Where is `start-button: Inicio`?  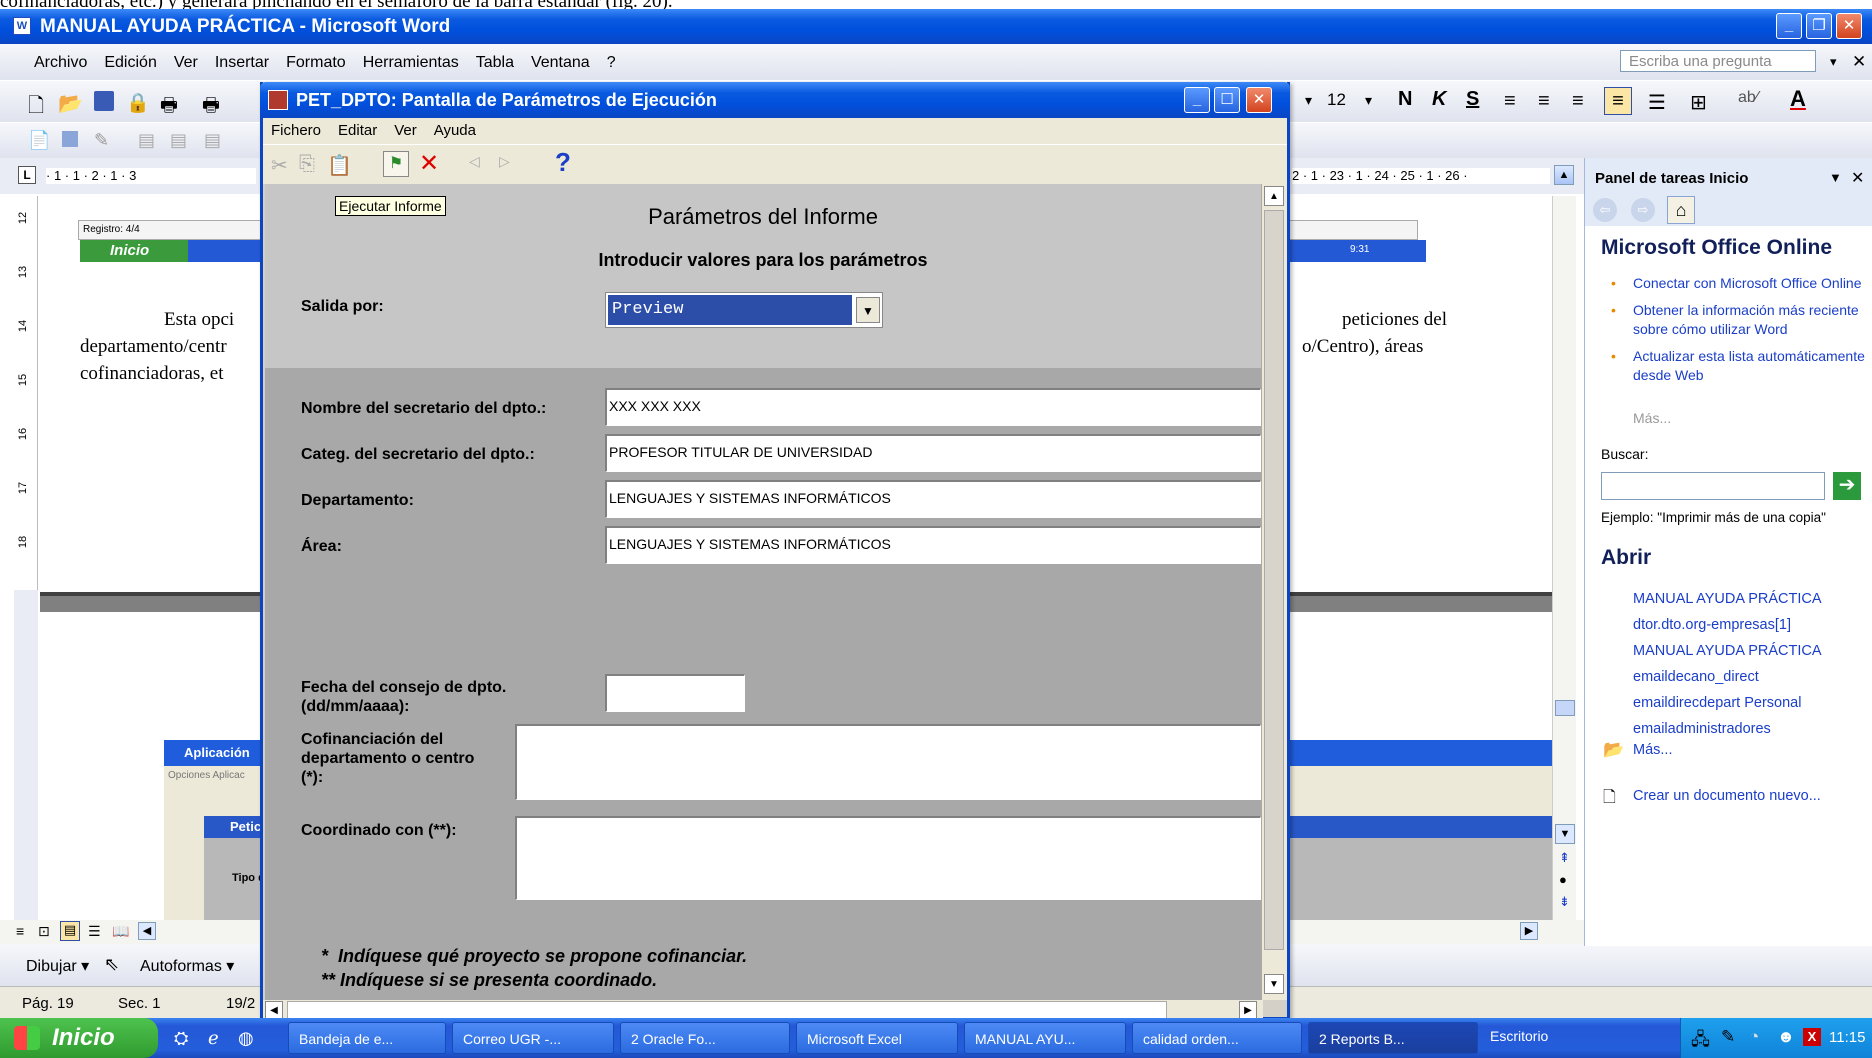 start-button: Inicio is located at coordinates (79, 1038).